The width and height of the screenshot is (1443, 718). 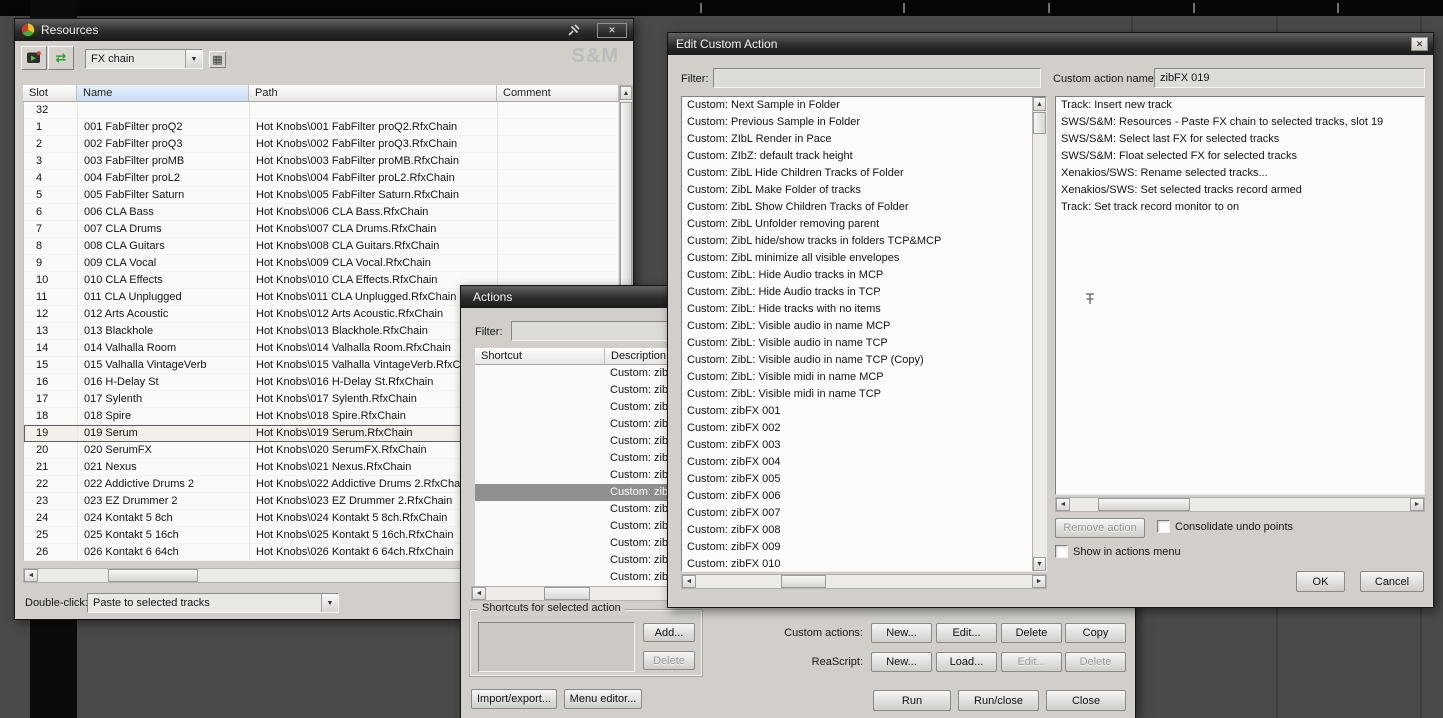 What do you see at coordinates (856, 292) in the screenshot?
I see `list-item: Custom: ZibL: Hide Audio tracks in TCP` at bounding box center [856, 292].